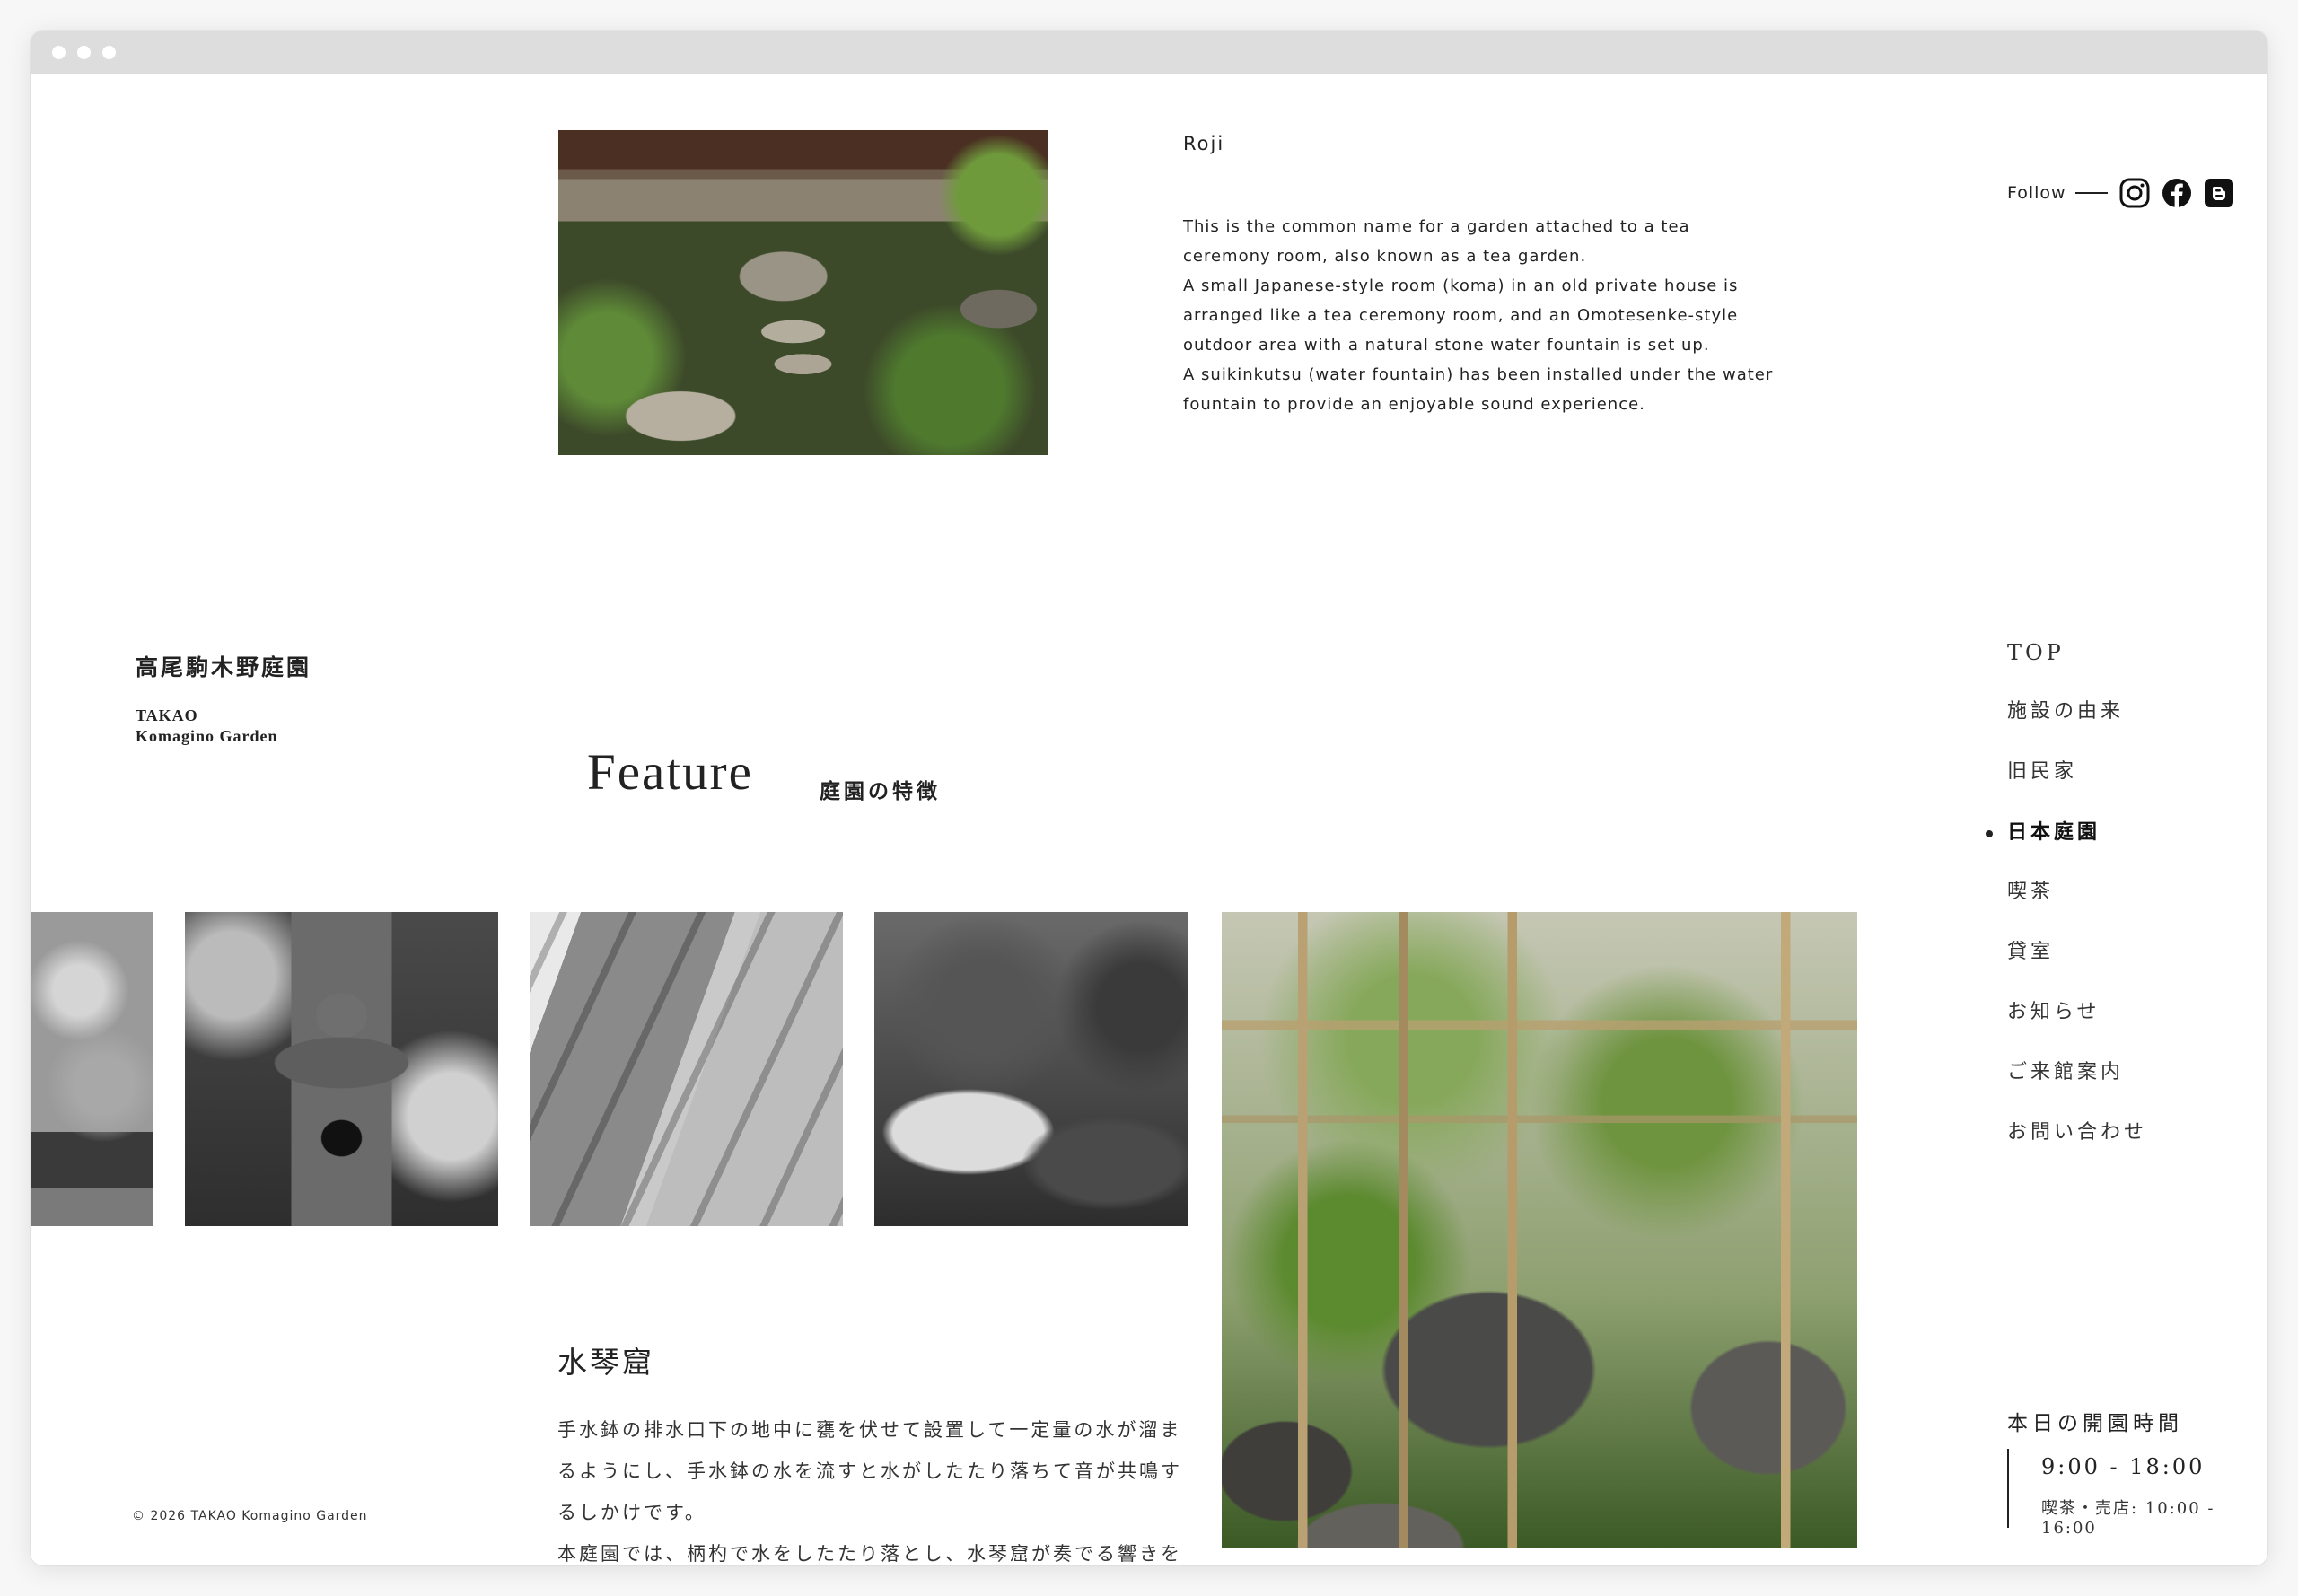 This screenshot has height=1596, width=2298. Describe the element at coordinates (2062, 1153) in the screenshot. I see `nav-item-contact: お問い合わせ` at that location.